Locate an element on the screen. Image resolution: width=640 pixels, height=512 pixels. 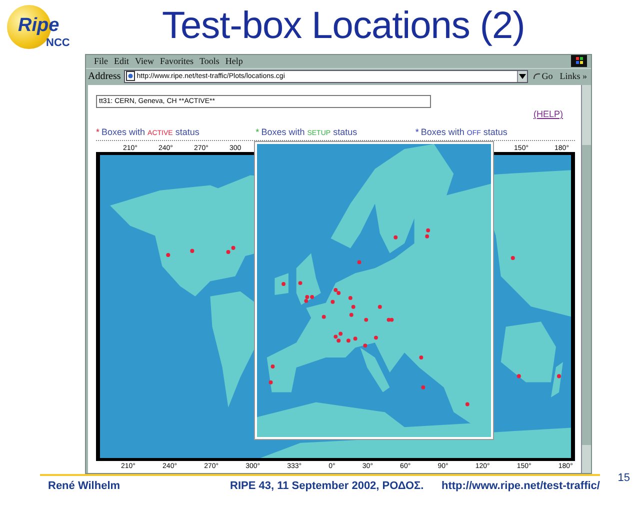
dropdown-caret-icon is located at coordinates (522, 76).